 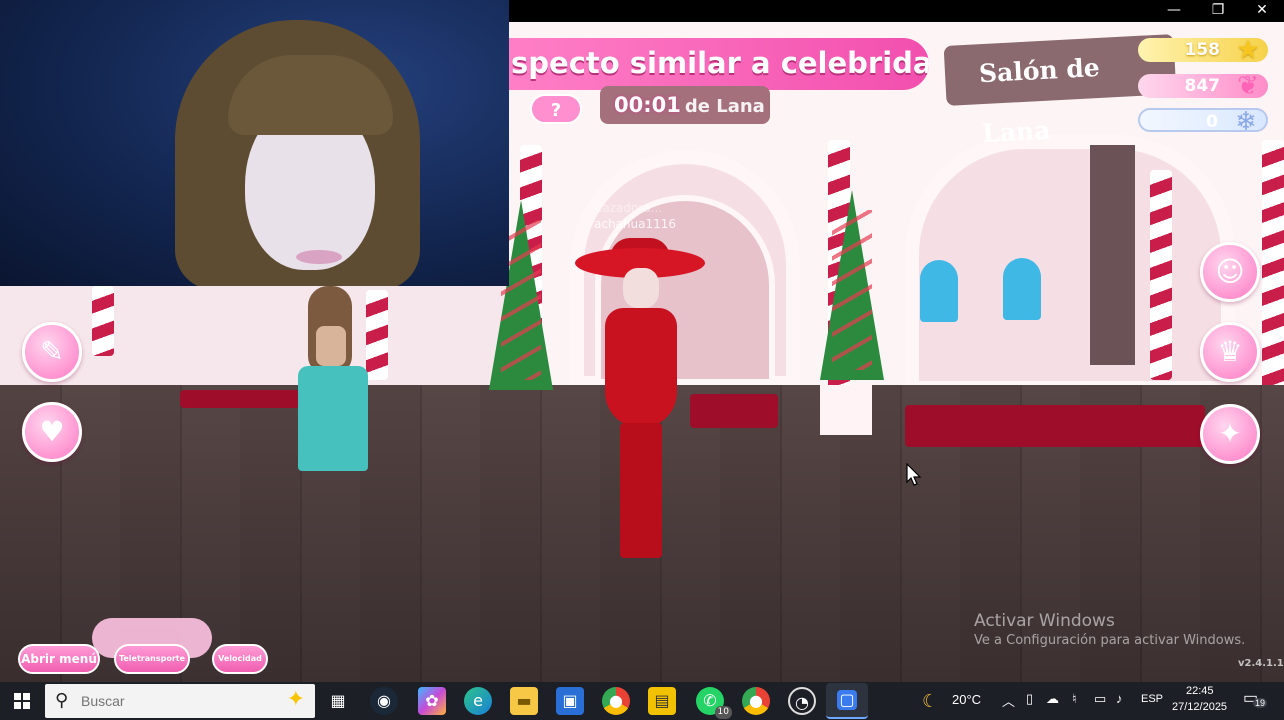 What do you see at coordinates (930, 701) in the screenshot?
I see `weather-moon-icon: ☾` at bounding box center [930, 701].